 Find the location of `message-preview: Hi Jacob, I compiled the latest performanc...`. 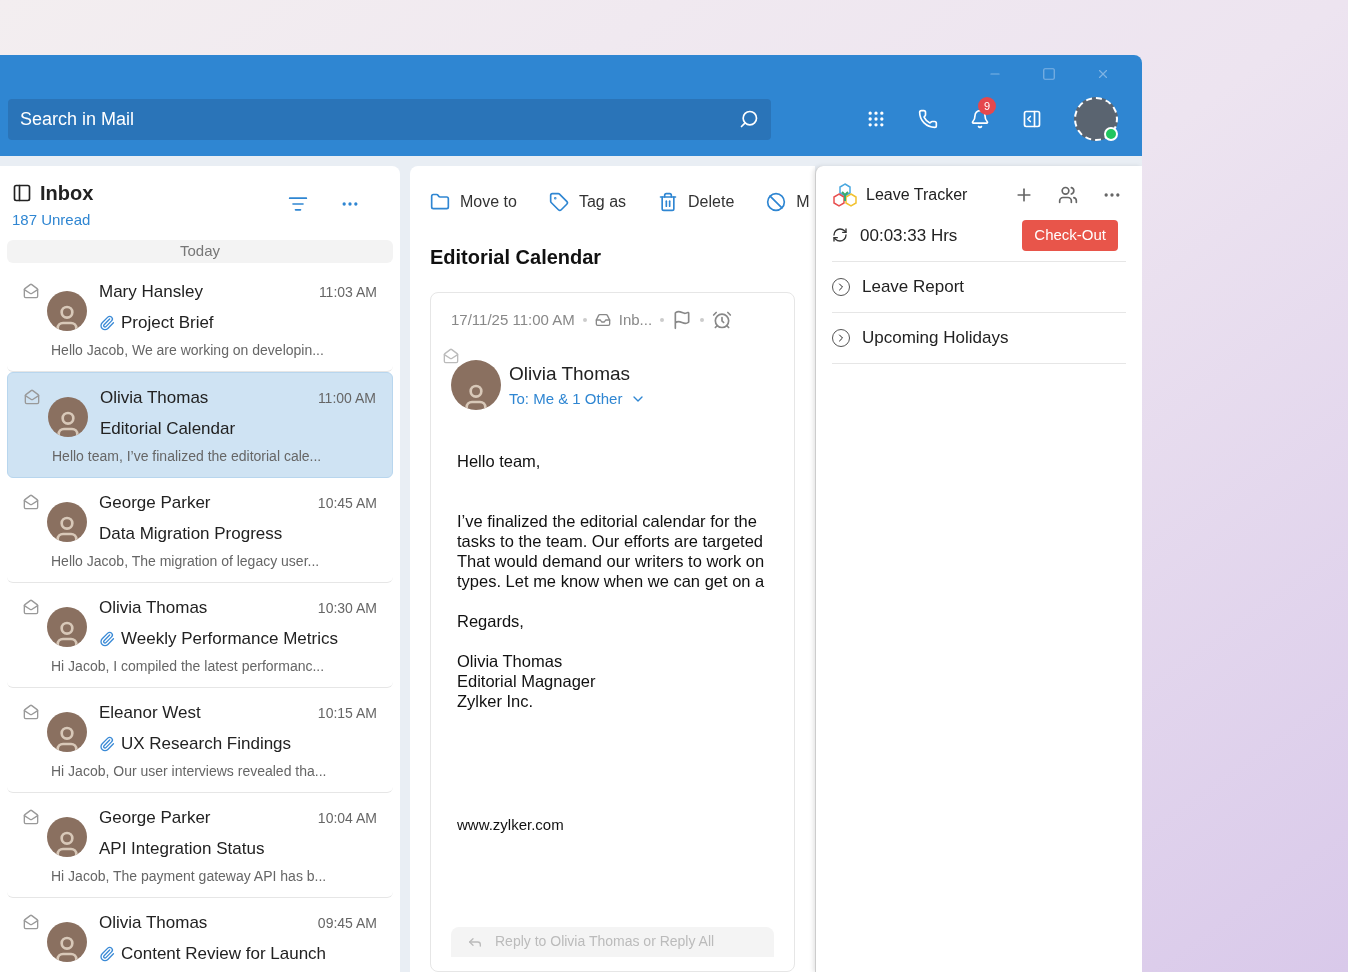

message-preview: Hi Jacob, I compiled the latest performanc... is located at coordinates (188, 666).